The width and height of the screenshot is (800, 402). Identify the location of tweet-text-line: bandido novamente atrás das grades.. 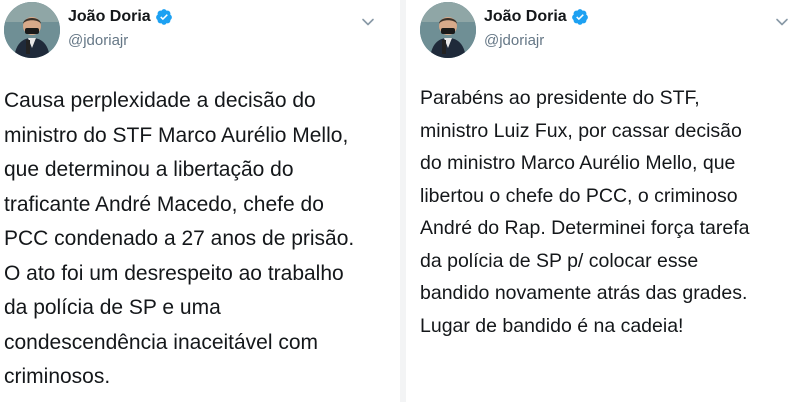
(584, 293).